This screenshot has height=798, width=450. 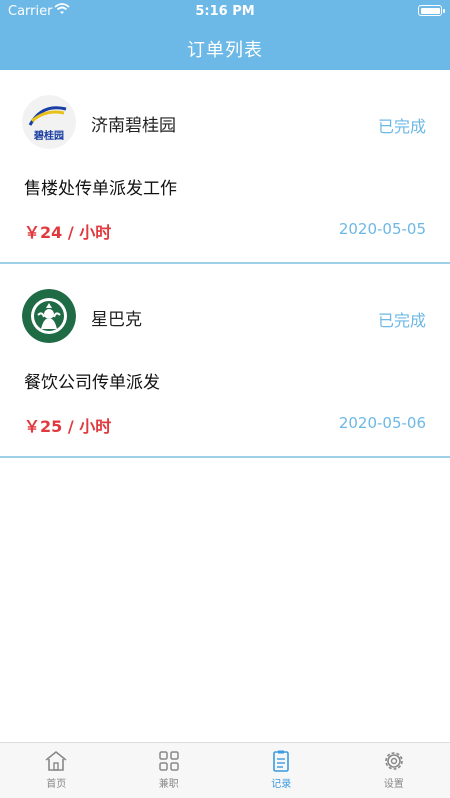 I want to click on company-name: 星巴克, so click(x=116, y=320).